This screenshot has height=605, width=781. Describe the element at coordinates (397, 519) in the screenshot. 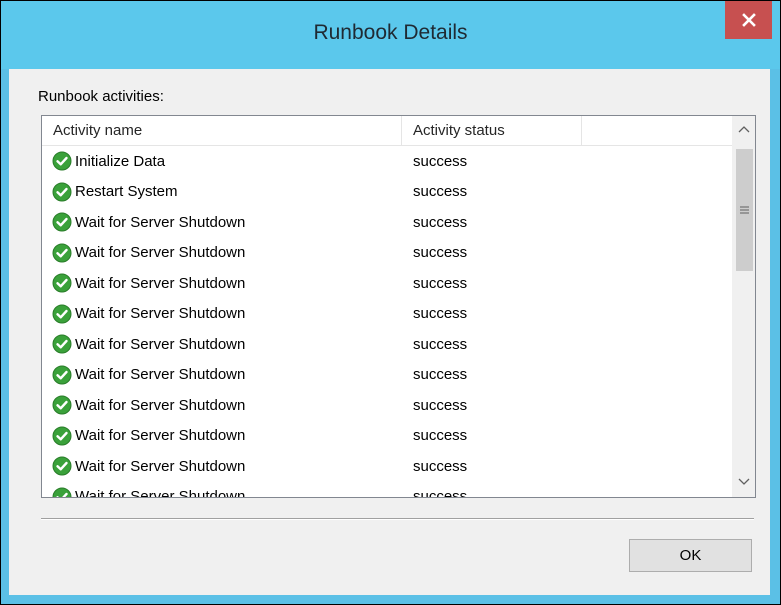

I see `divider` at that location.